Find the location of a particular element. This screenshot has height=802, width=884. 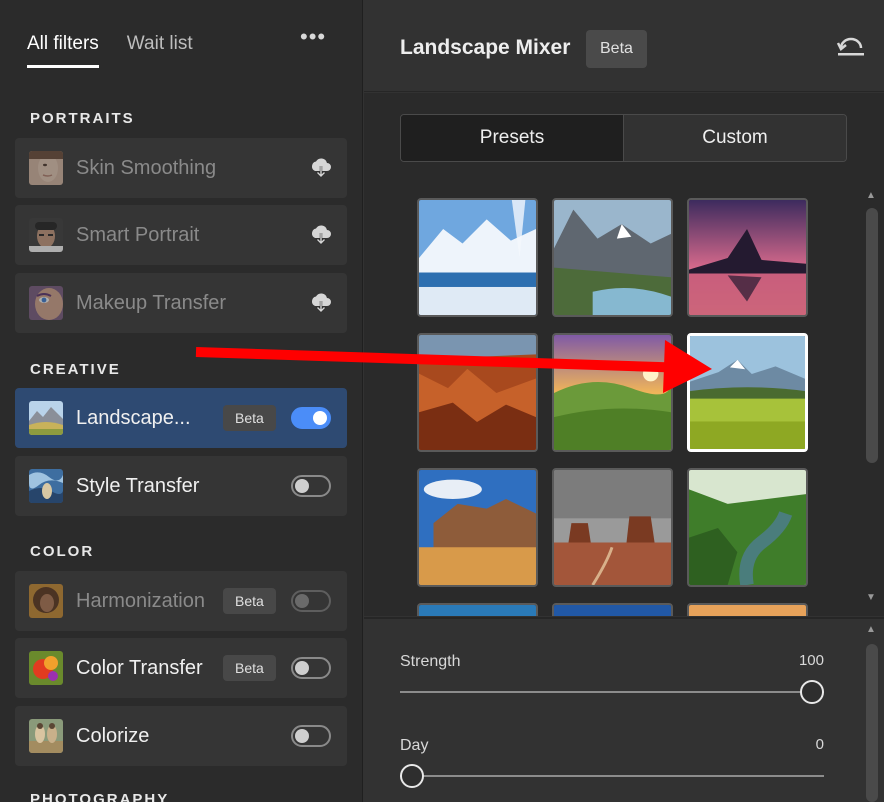

colorize-toggle is located at coordinates (311, 736).